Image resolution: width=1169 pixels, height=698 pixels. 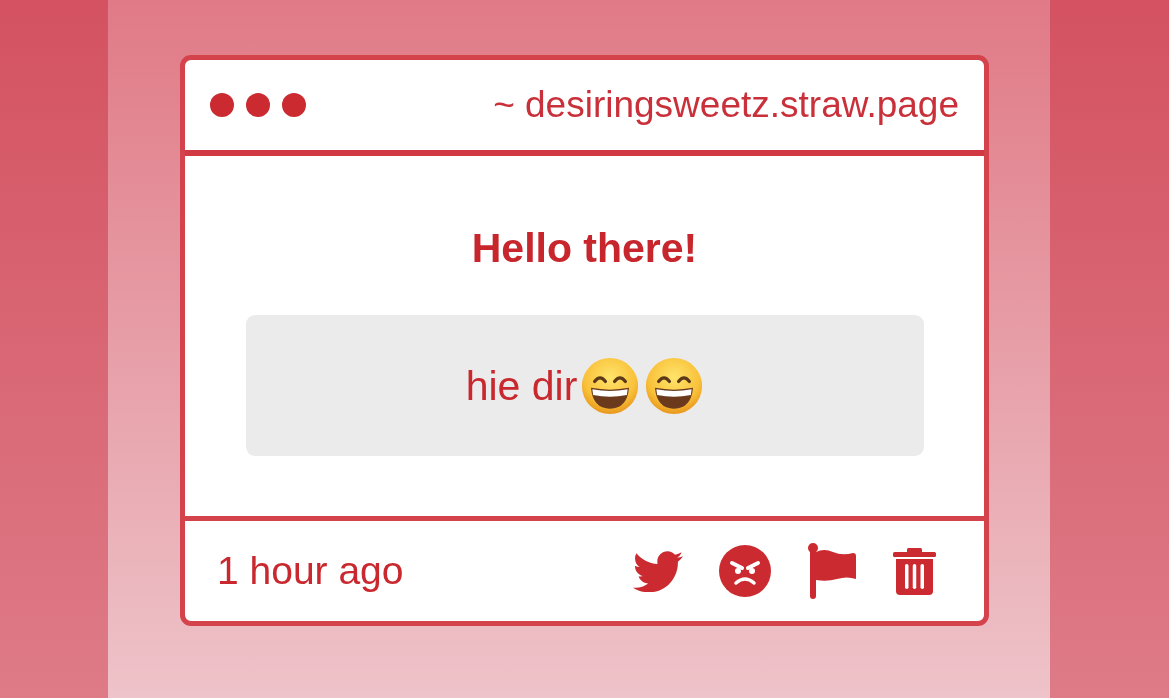 I want to click on address-text: ~ desiringsweetz.straw.page, so click(x=726, y=105).